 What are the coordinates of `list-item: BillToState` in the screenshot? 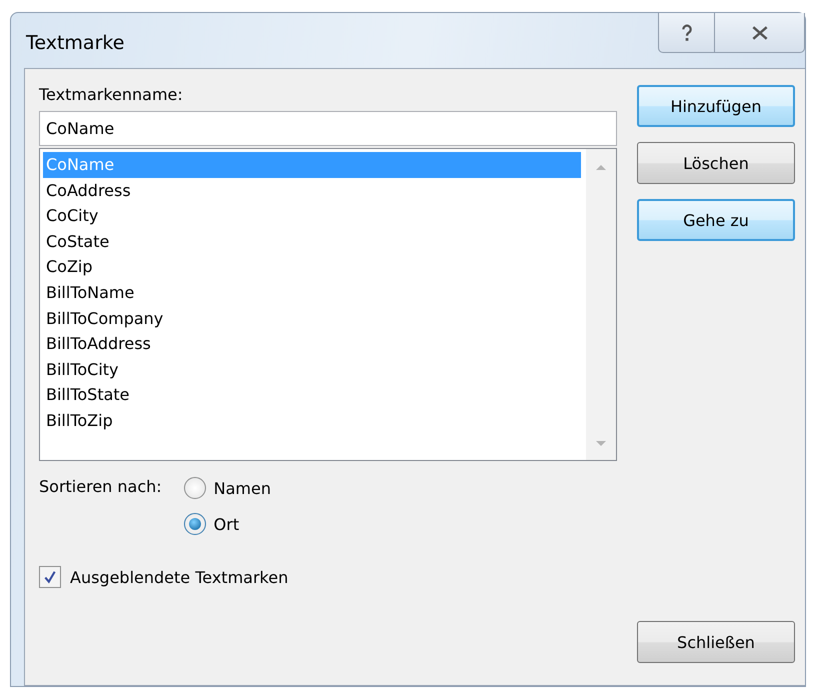 It's located at (314, 395).